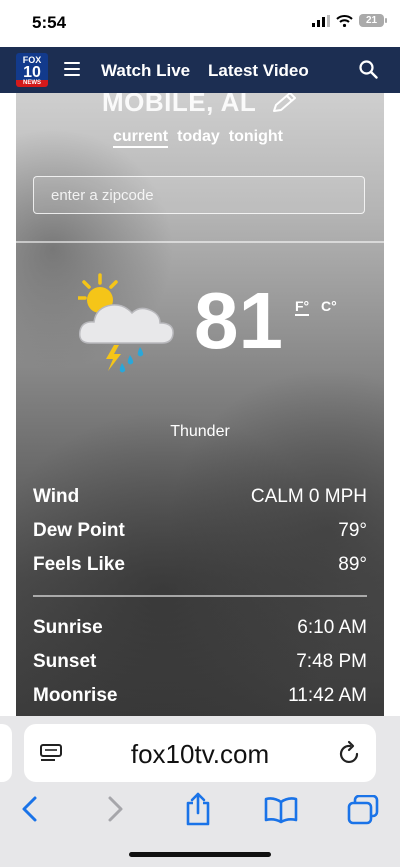 The height and width of the screenshot is (867, 400). What do you see at coordinates (198, 809) in the screenshot?
I see `share-icon` at bounding box center [198, 809].